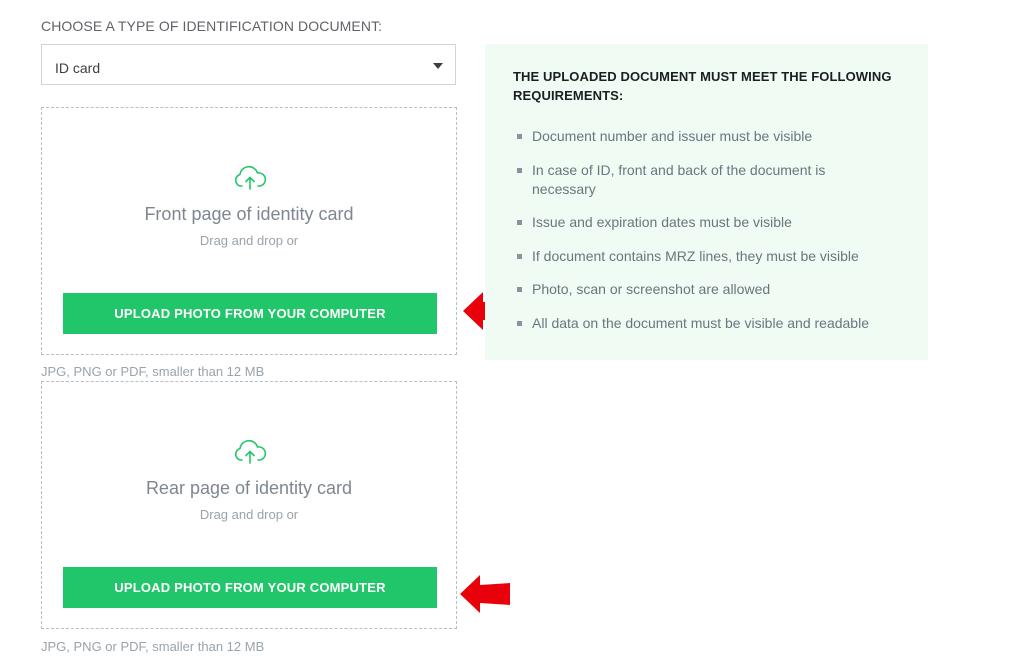 Image resolution: width=1024 pixels, height=668 pixels. What do you see at coordinates (485, 594) in the screenshot?
I see `arrow-left-icon` at bounding box center [485, 594].